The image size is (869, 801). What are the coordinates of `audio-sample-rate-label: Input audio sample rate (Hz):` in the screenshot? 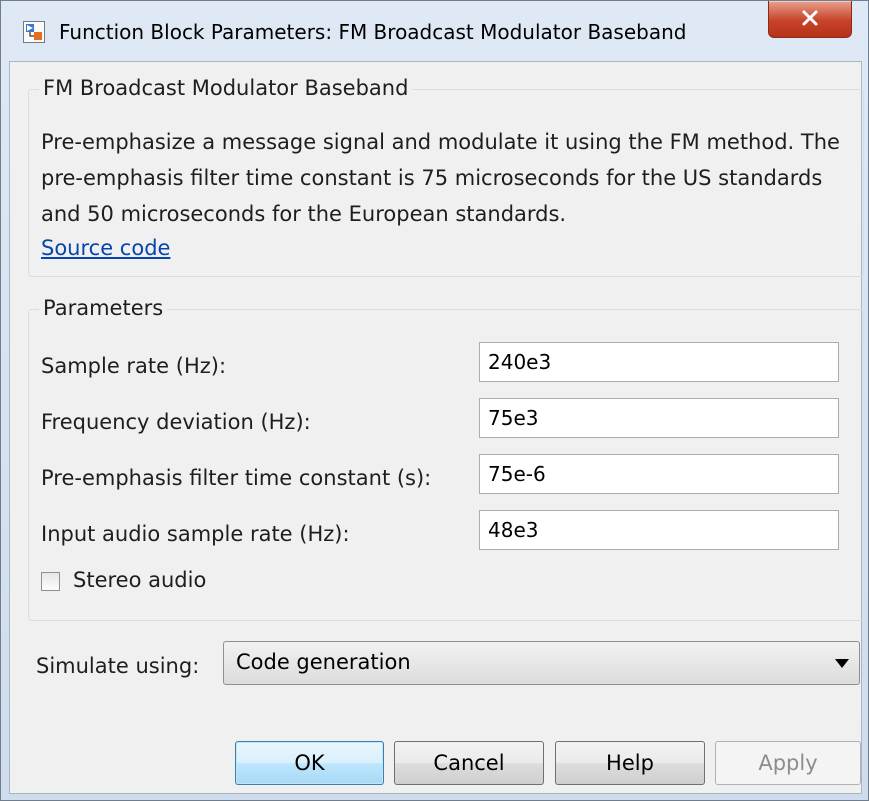 It's located at (195, 534).